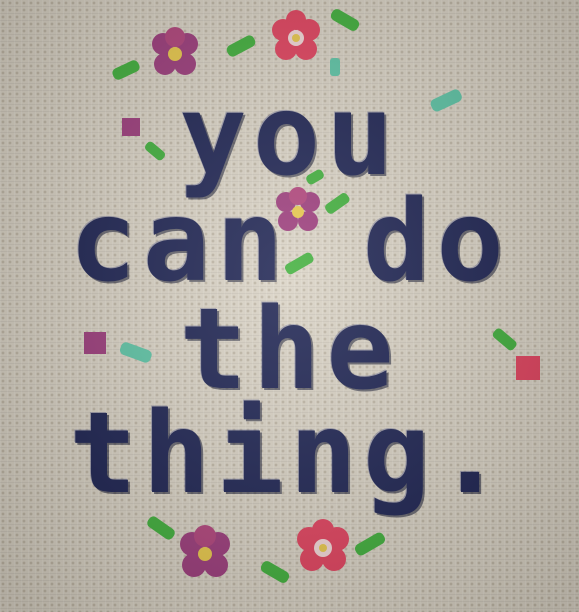 The image size is (579, 612). I want to click on stitched-text-line-1: you, so click(289, 136).